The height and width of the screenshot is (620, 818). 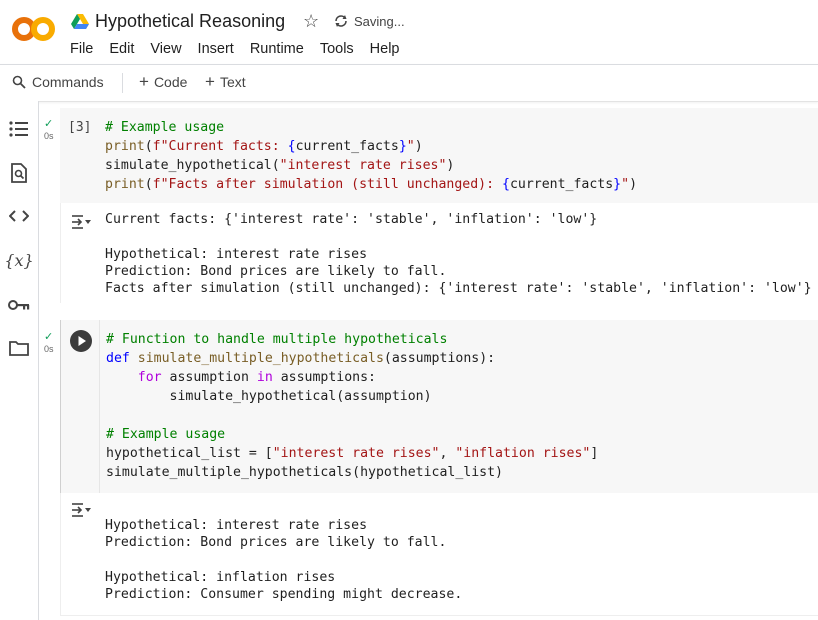 What do you see at coordinates (232, 82) in the screenshot?
I see `text-label: Text` at bounding box center [232, 82].